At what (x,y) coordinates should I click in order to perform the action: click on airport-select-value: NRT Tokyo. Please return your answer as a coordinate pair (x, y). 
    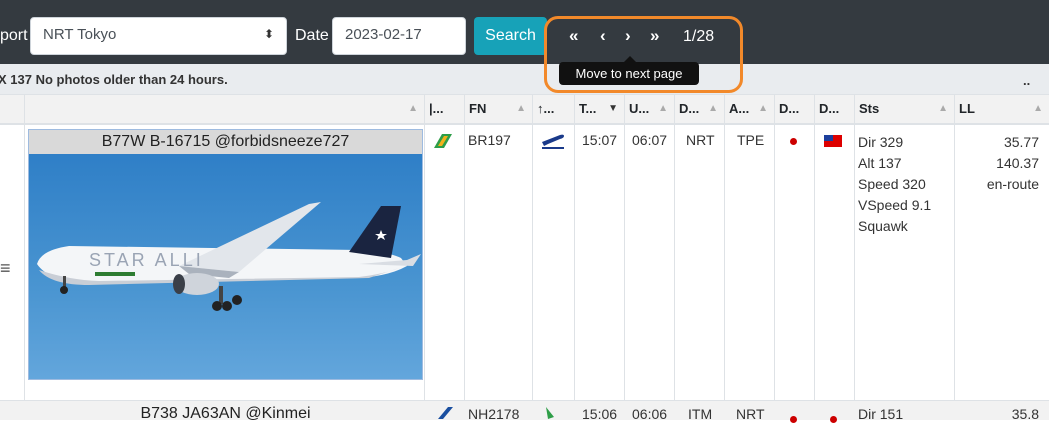
    Looking at the image, I should click on (80, 34).